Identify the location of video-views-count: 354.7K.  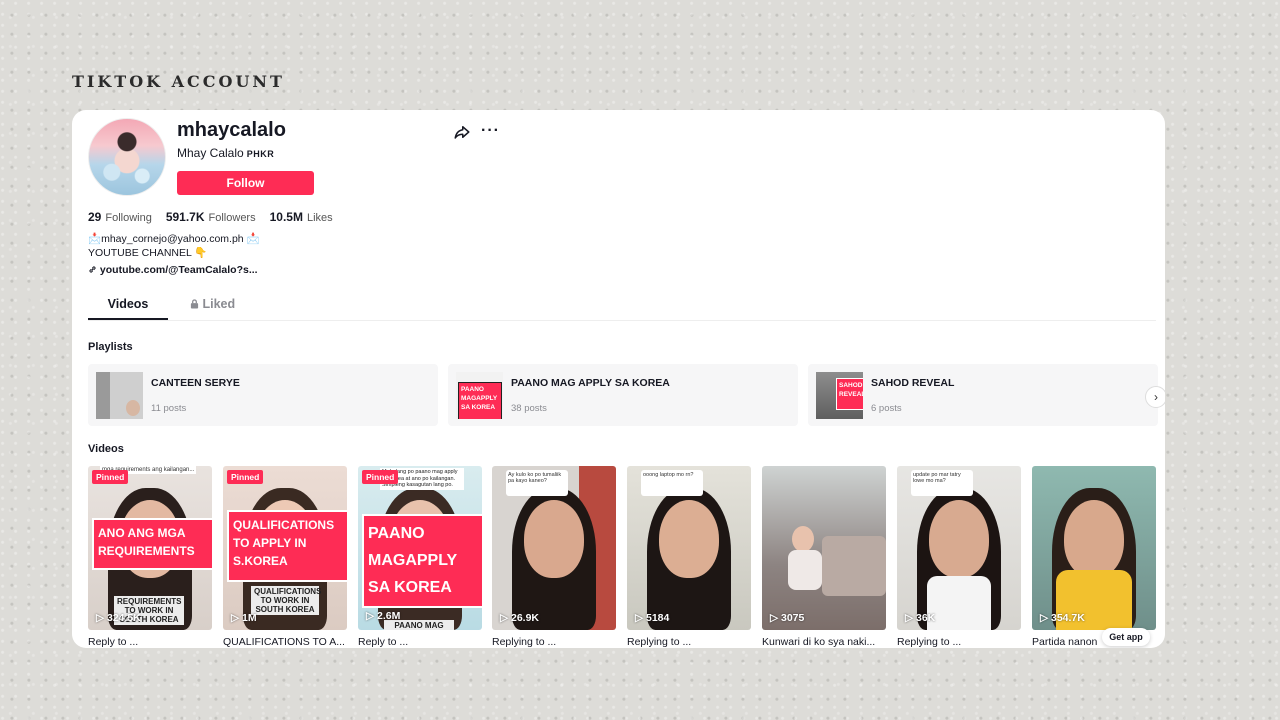
(1068, 618).